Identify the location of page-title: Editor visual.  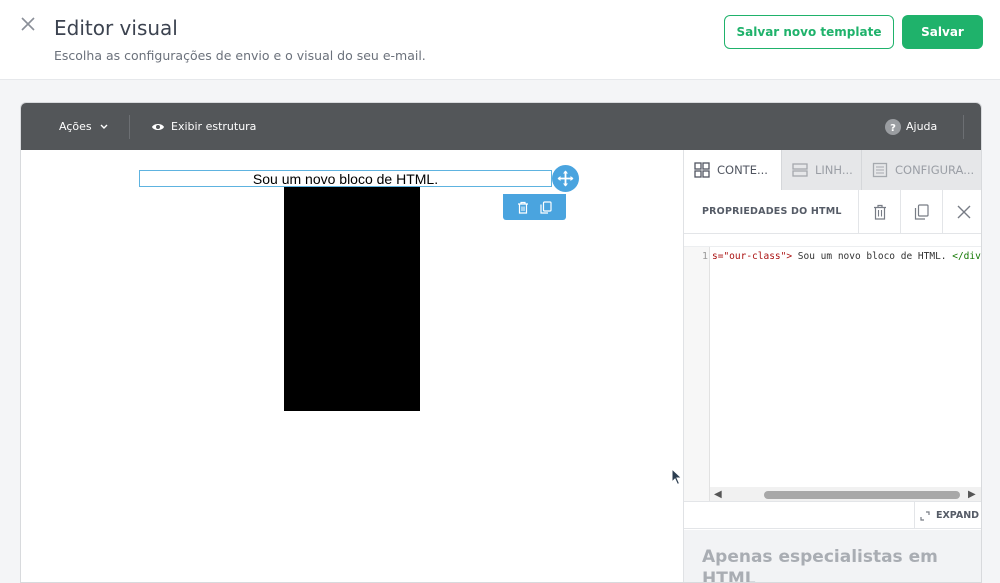
(116, 28).